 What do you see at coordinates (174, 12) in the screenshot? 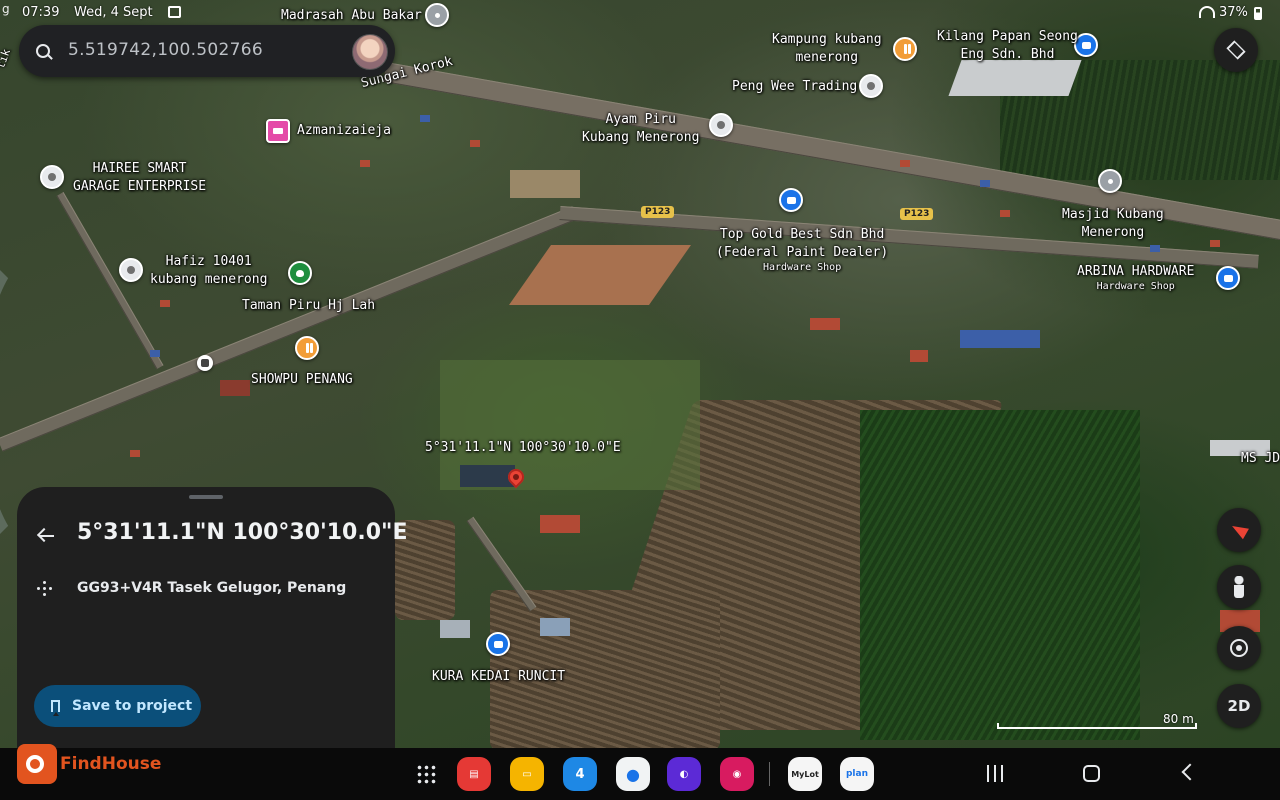
I see `gallery-notification-icon` at bounding box center [174, 12].